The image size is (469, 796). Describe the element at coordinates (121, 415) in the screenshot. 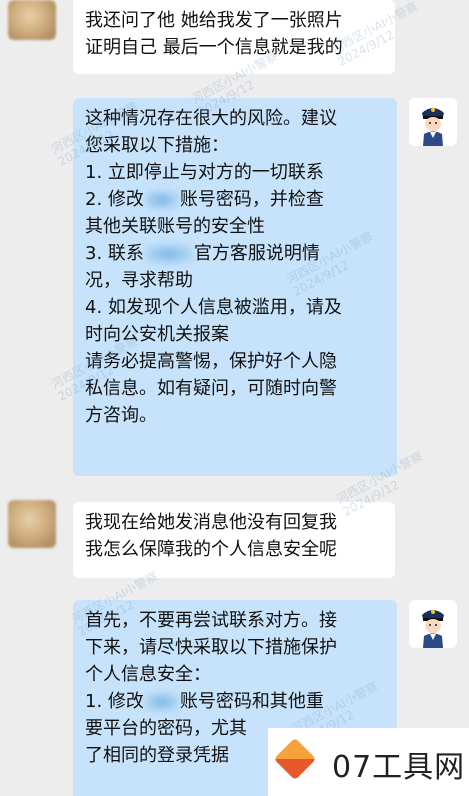

I see `message-line: 方咨询。` at that location.